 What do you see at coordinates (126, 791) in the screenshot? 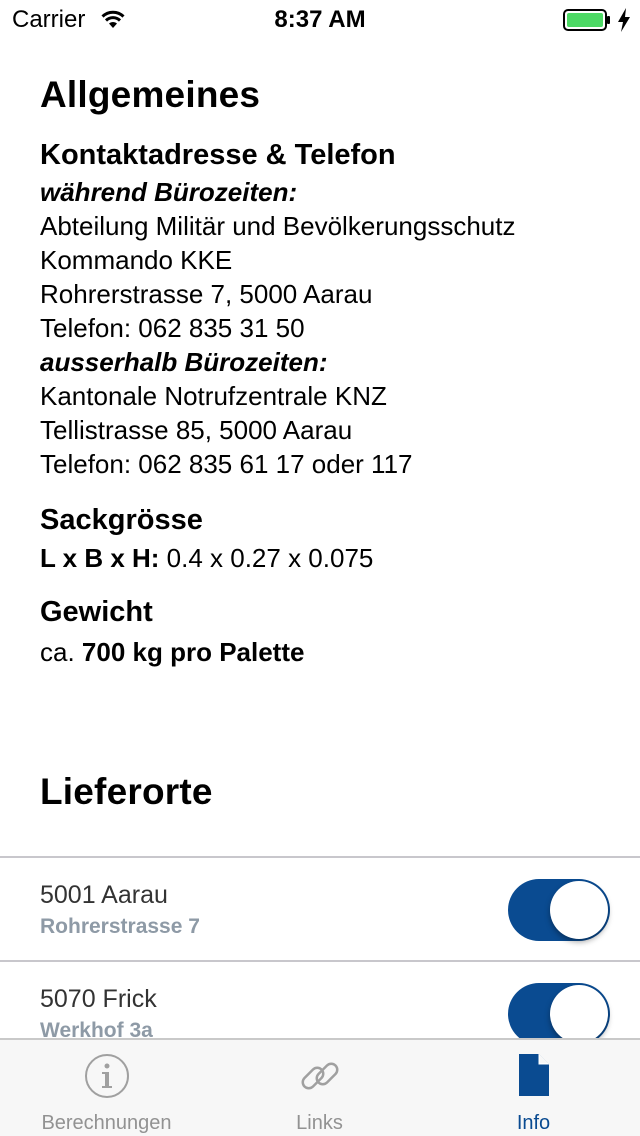
I see `delivery-heading: Lieferorte` at bounding box center [126, 791].